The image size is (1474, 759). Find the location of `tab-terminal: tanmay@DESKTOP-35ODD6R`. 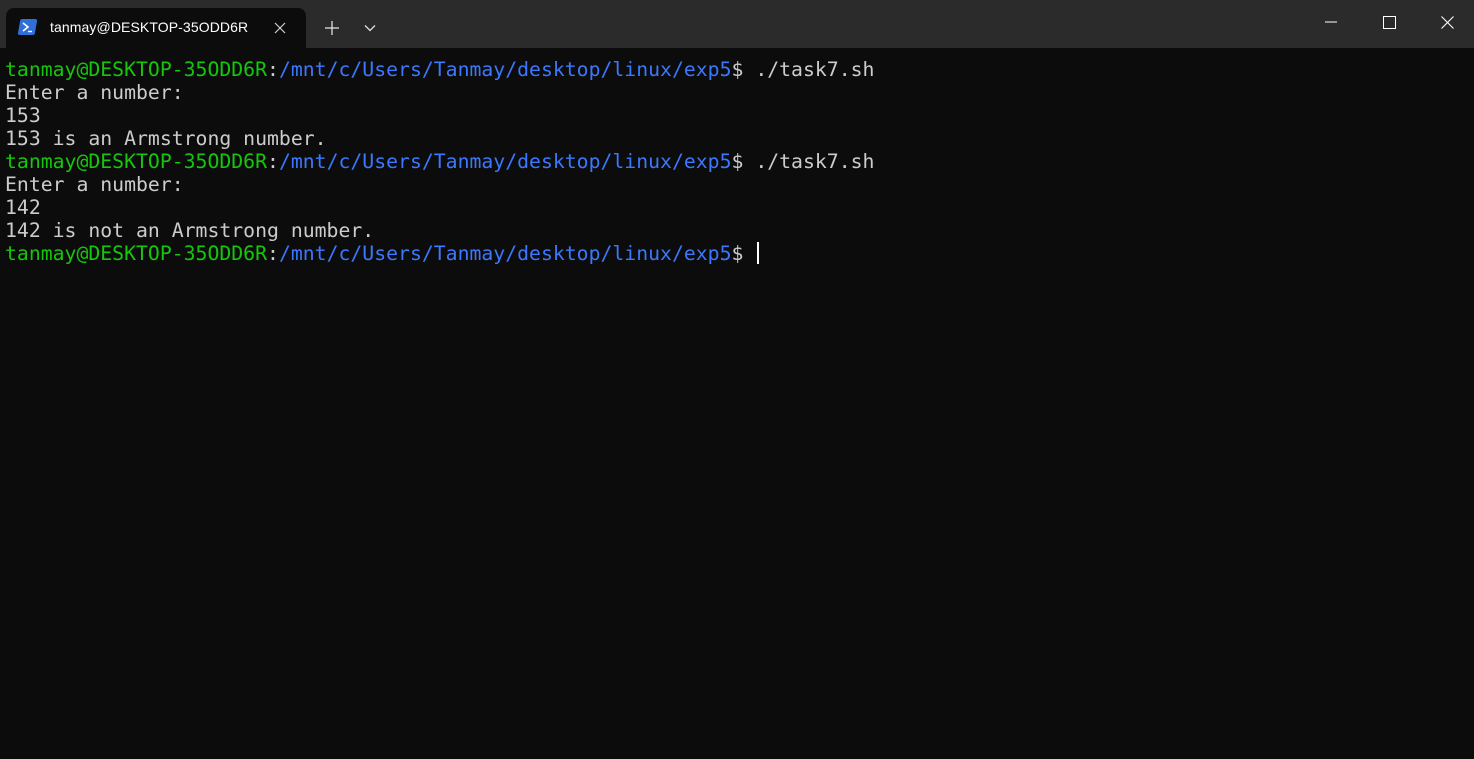

tab-terminal: tanmay@DESKTOP-35ODD6R is located at coordinates (156, 28).